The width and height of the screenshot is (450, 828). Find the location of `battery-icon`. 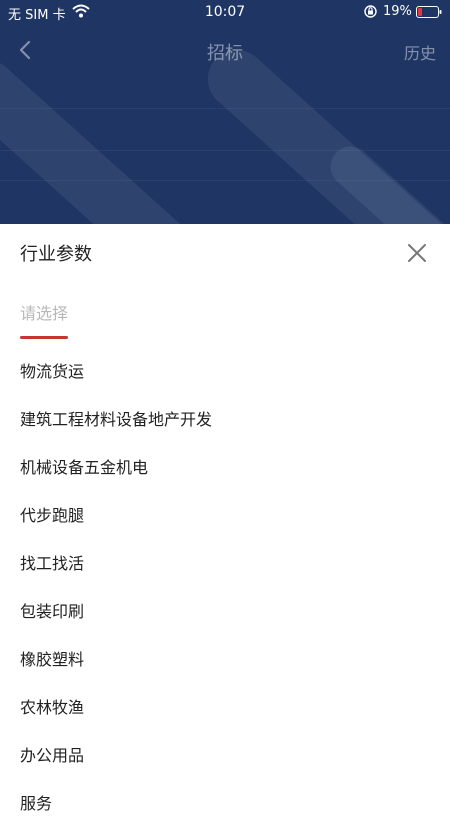

battery-icon is located at coordinates (429, 12).